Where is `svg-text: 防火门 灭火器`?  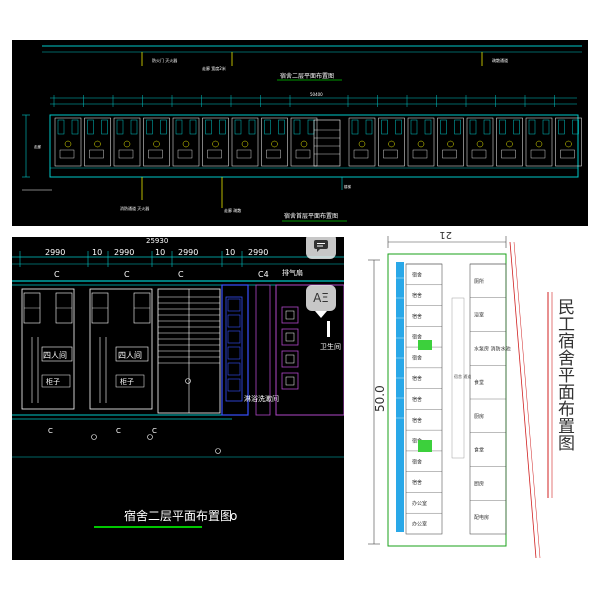
svg-text: 防火门 灭火器 is located at coordinates (164, 60).